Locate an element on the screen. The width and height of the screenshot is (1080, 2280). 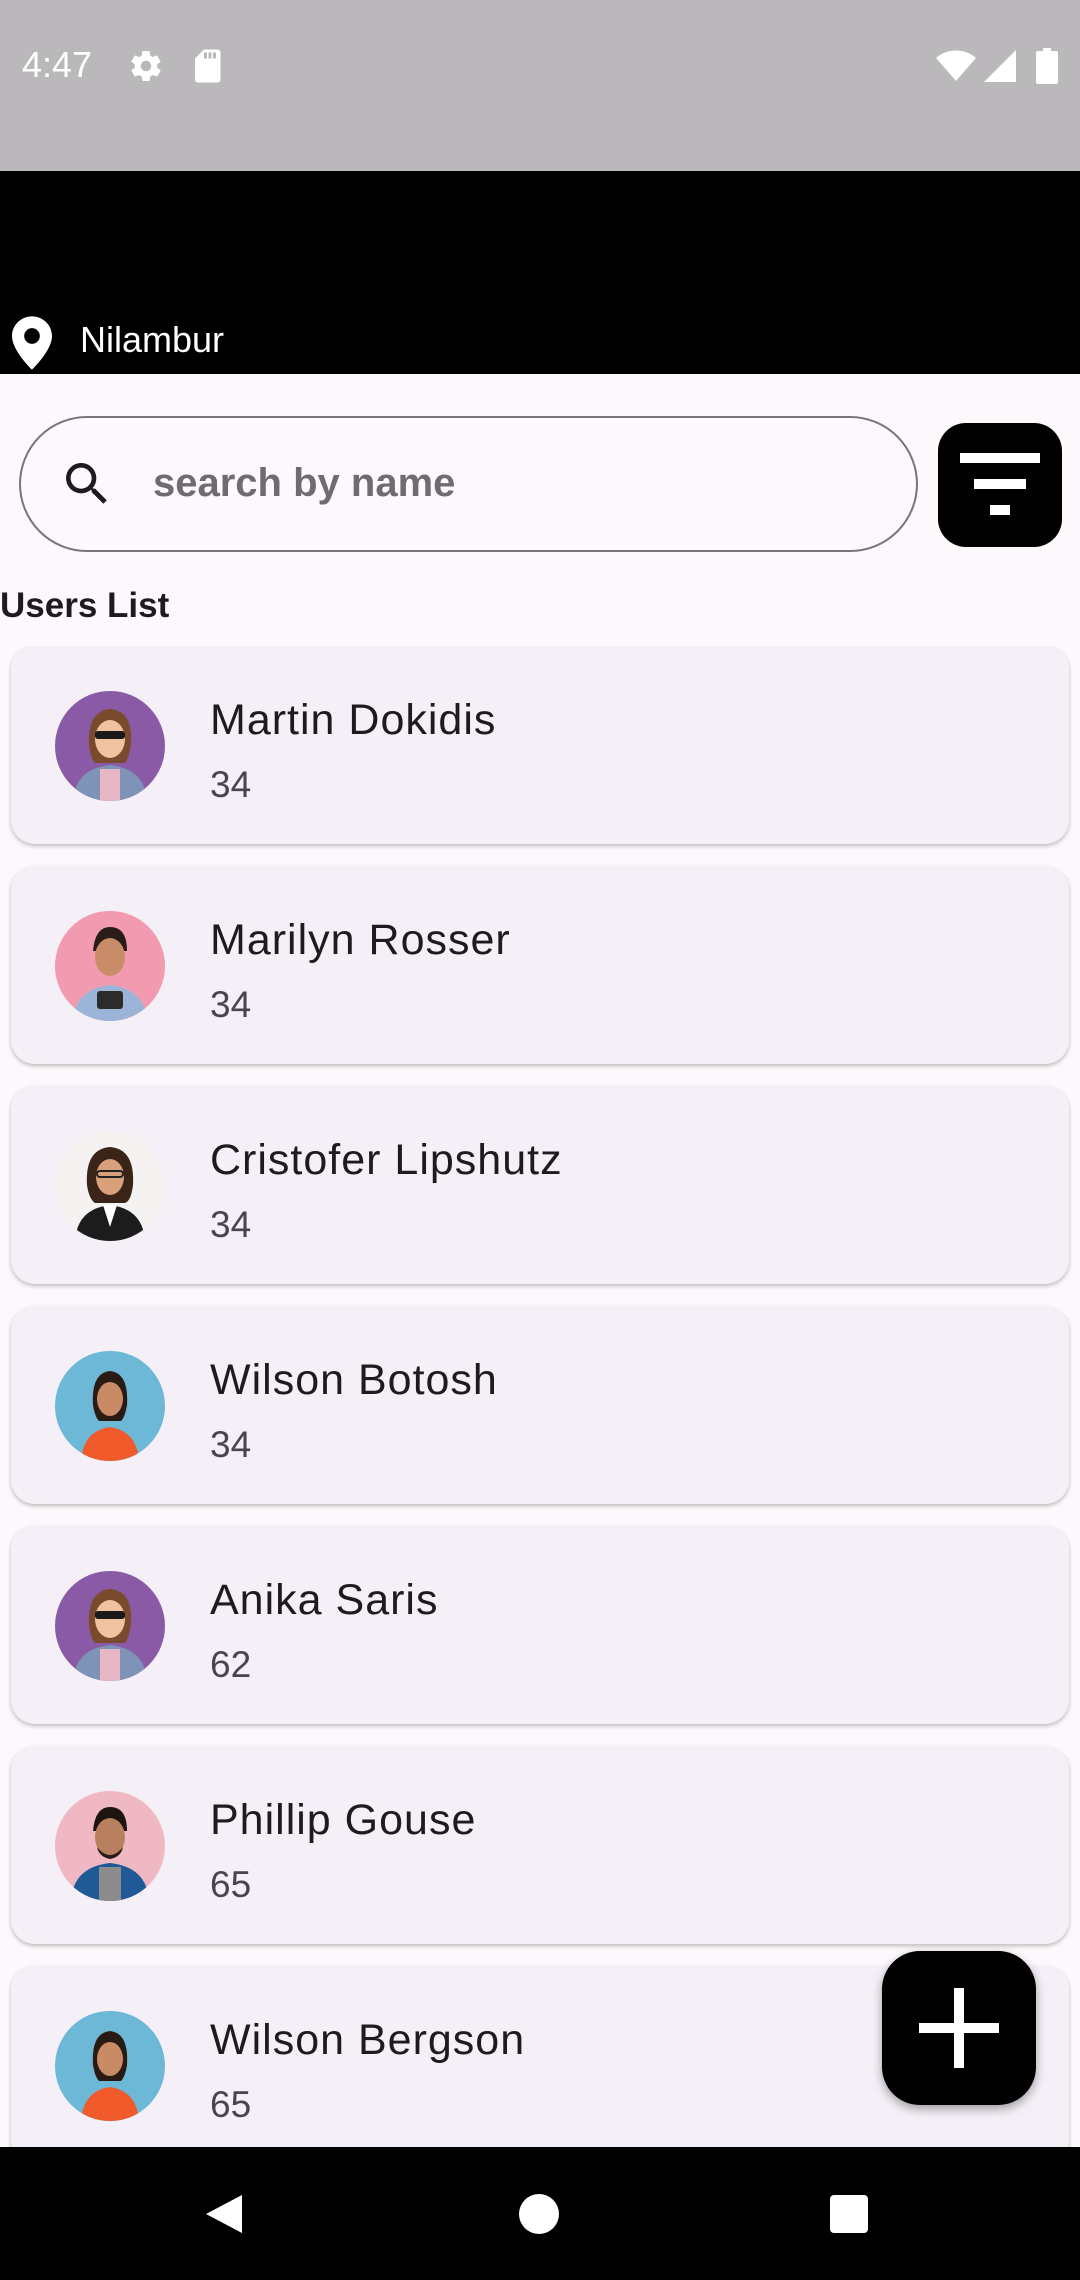
home-icon is located at coordinates (539, 2214).